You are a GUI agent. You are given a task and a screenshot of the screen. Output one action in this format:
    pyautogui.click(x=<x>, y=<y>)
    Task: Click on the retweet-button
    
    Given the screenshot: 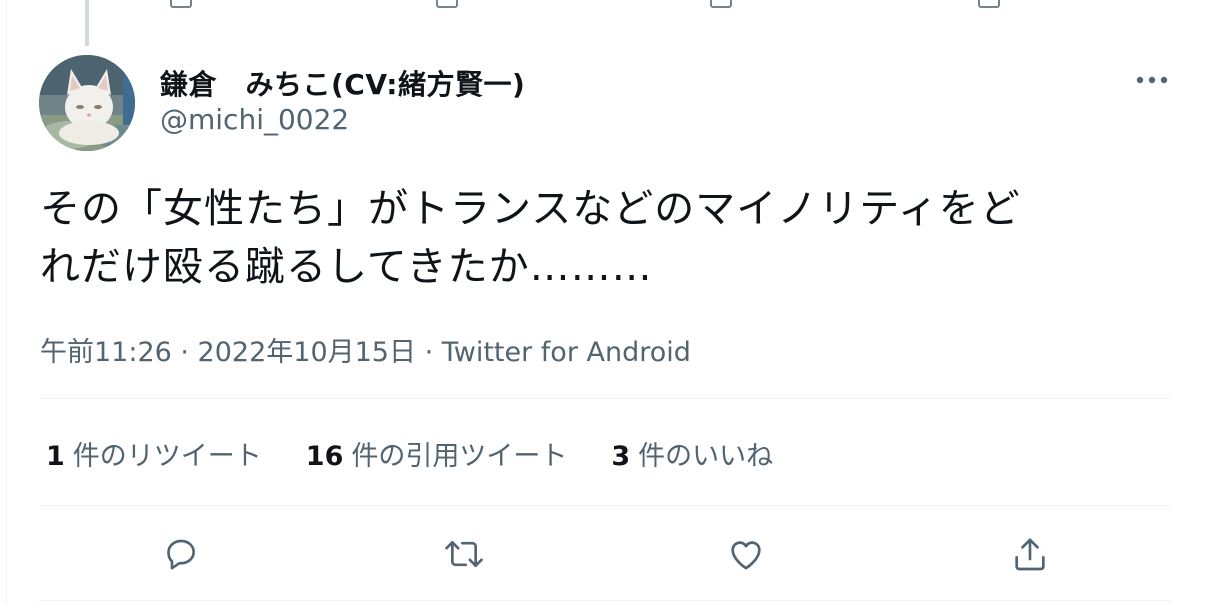 What is the action you would take?
    pyautogui.click(x=464, y=554)
    